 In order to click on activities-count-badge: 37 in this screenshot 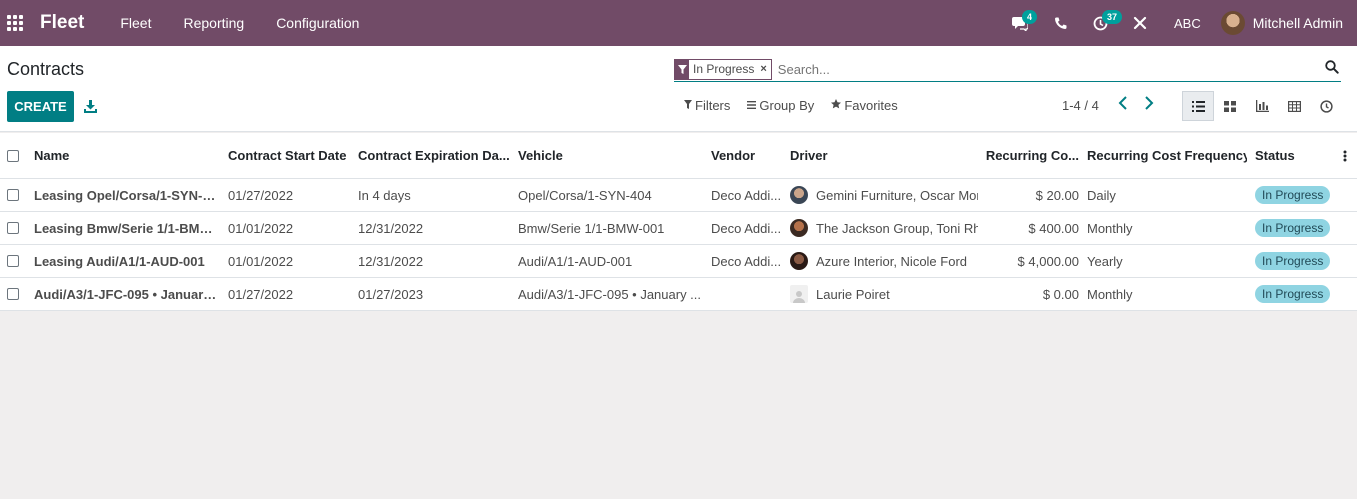, I will do `click(1112, 17)`.